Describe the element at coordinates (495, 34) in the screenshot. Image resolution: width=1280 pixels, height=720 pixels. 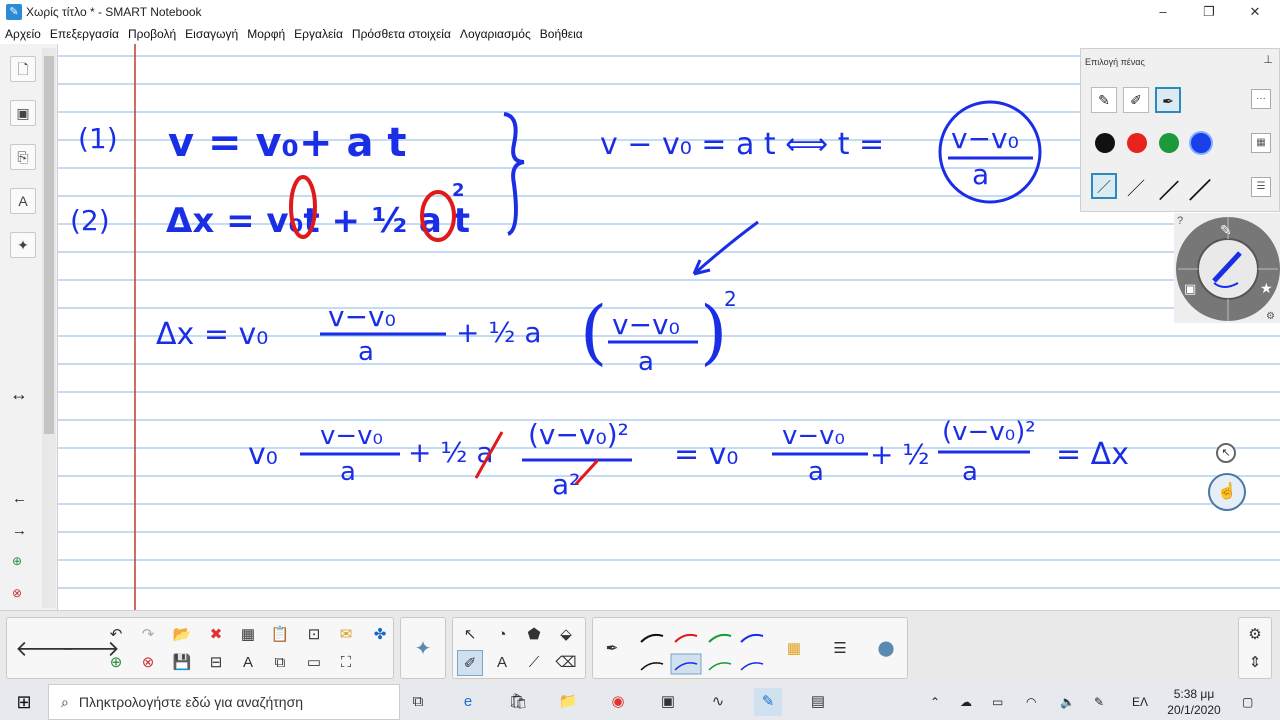
I see `menu-account: Λογαριασμός` at that location.